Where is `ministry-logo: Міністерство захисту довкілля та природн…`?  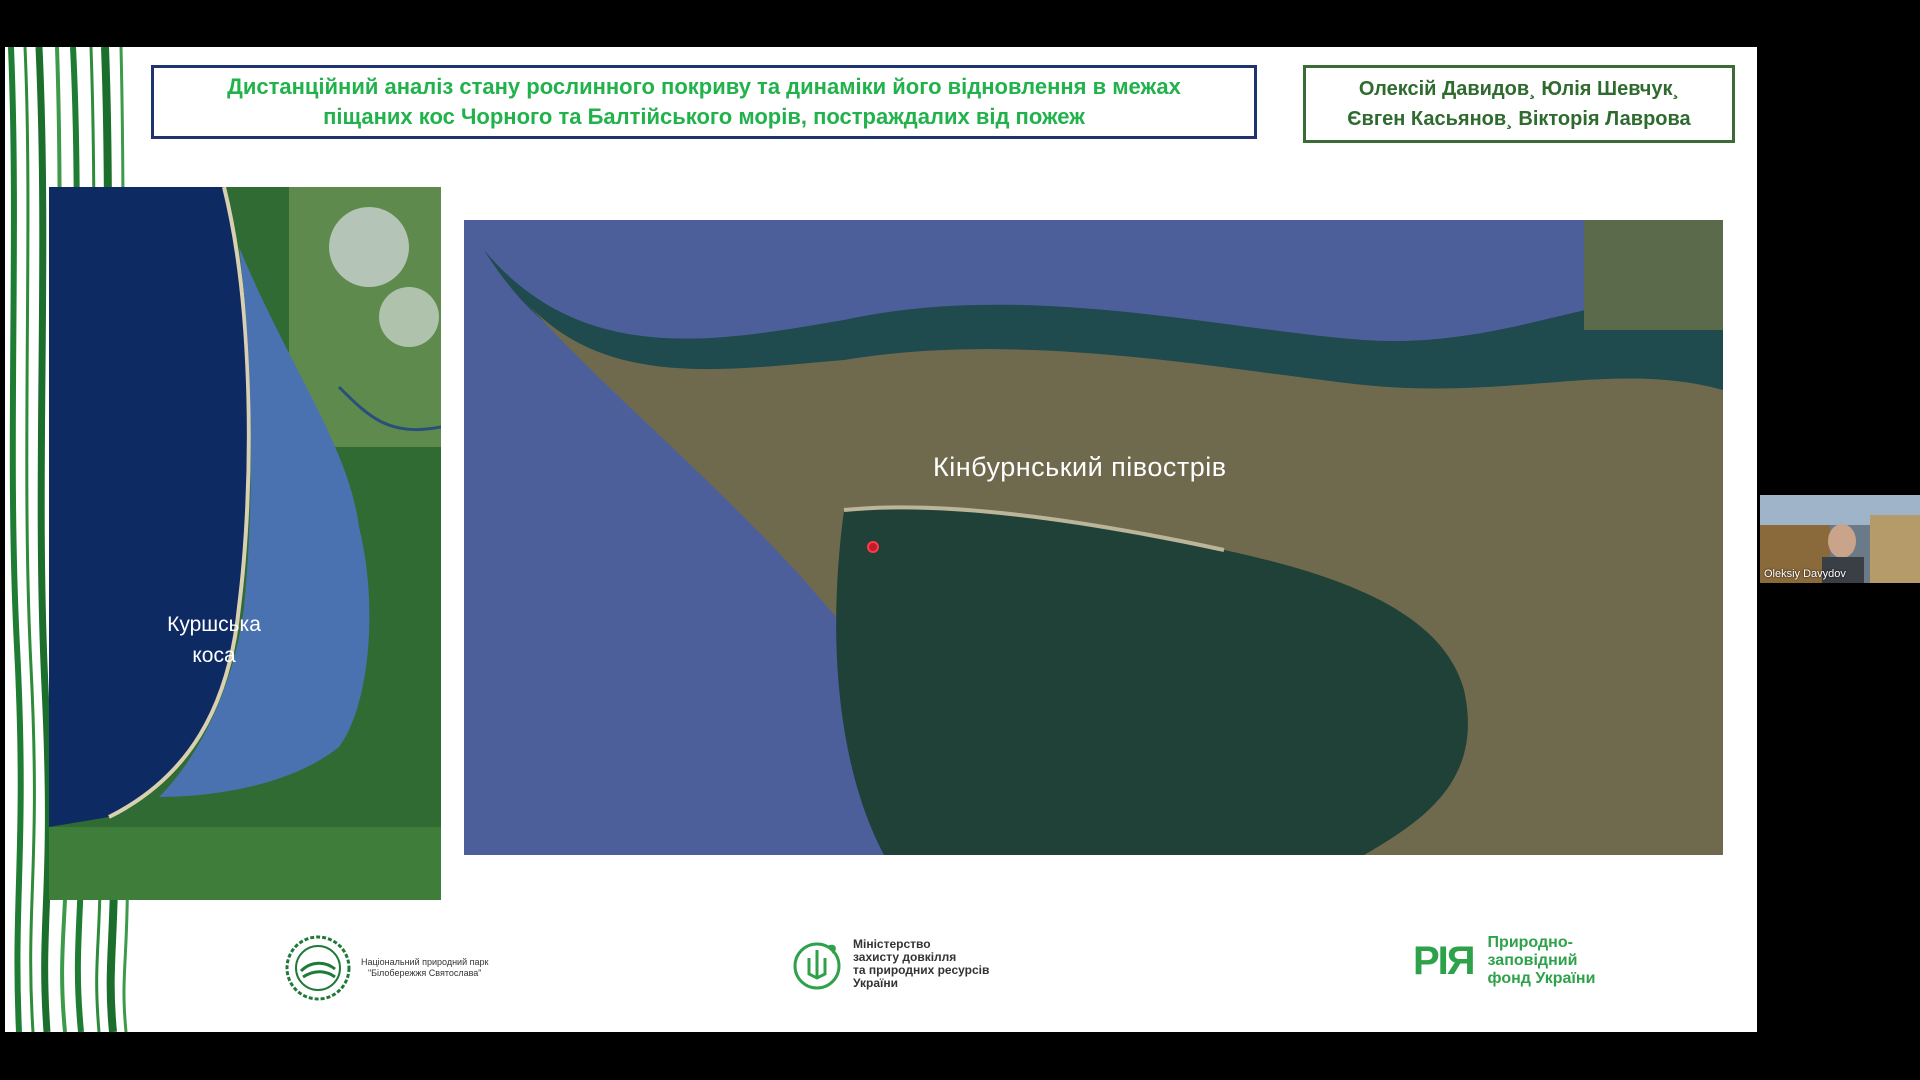
ministry-logo: Міністерство захисту довкілля та природн… is located at coordinates (890, 964).